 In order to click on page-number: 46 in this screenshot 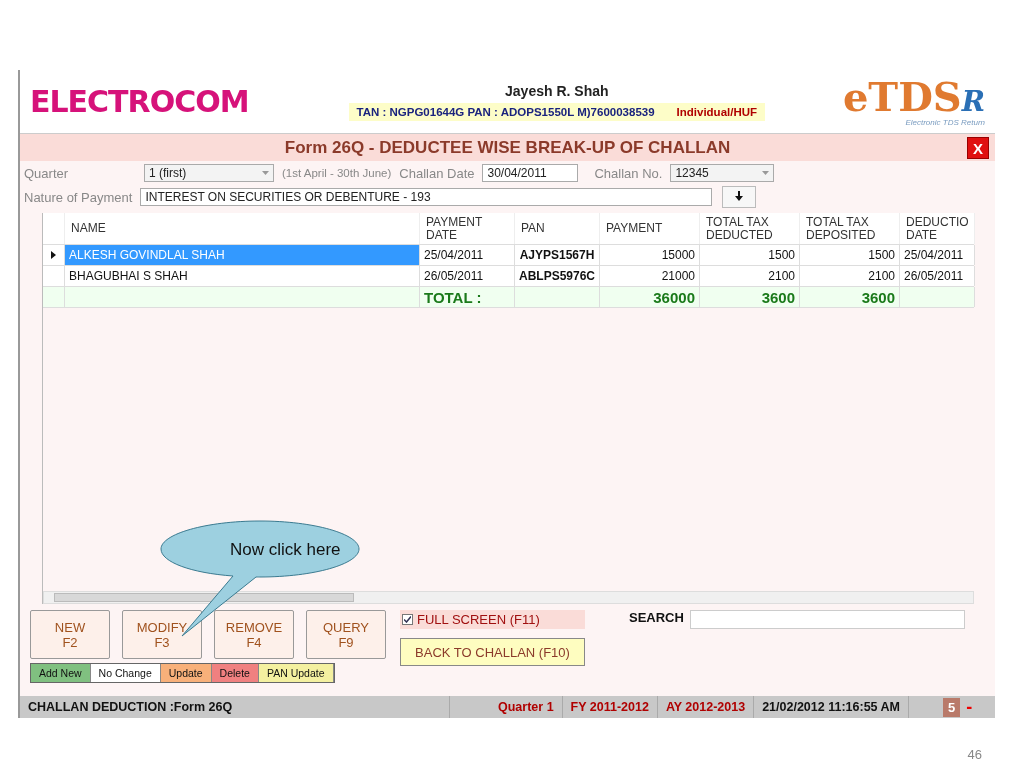, I will do `click(974, 754)`.